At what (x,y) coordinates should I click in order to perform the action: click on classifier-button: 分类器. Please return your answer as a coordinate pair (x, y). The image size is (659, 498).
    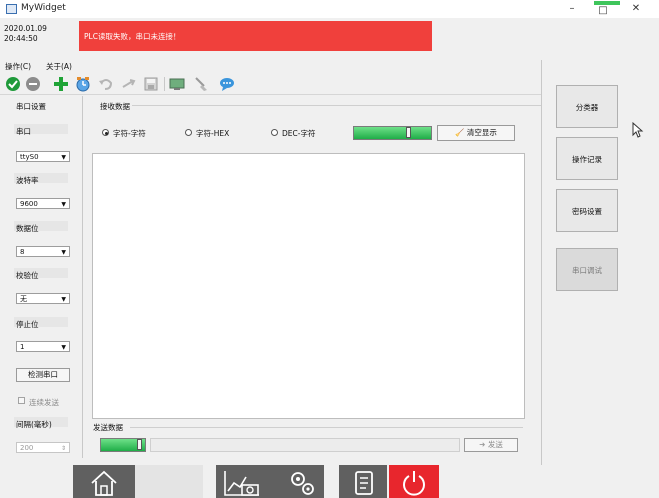
    Looking at the image, I should click on (587, 106).